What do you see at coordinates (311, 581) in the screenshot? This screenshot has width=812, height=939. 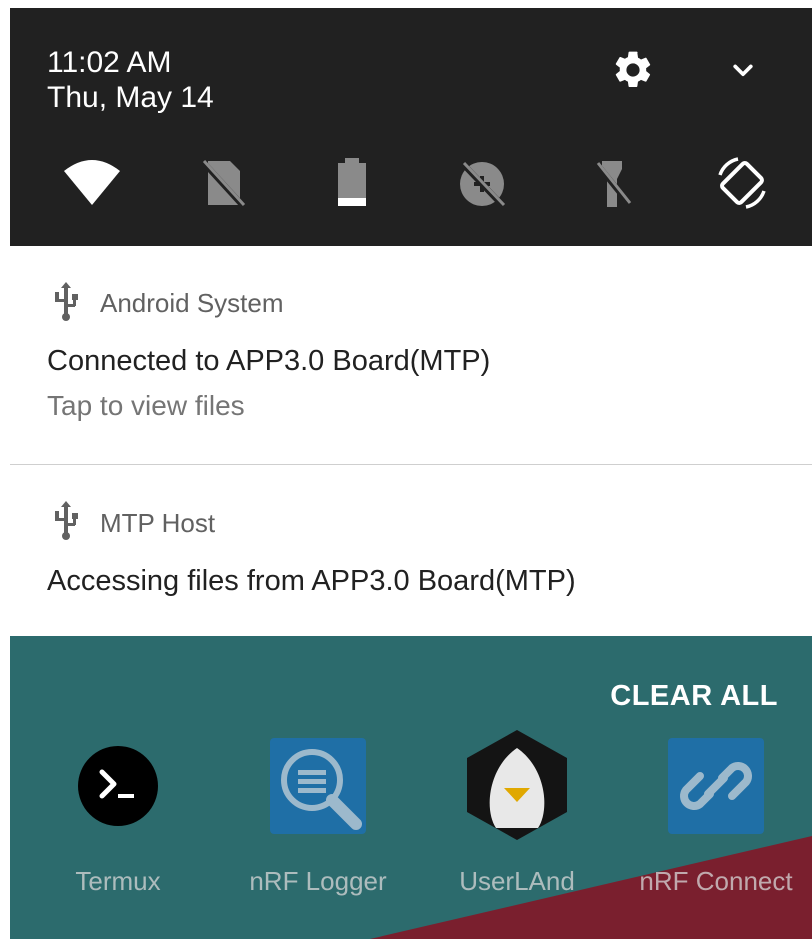 I see `notification-title: Accessing files from APP3.0 Board(MTP)` at bounding box center [311, 581].